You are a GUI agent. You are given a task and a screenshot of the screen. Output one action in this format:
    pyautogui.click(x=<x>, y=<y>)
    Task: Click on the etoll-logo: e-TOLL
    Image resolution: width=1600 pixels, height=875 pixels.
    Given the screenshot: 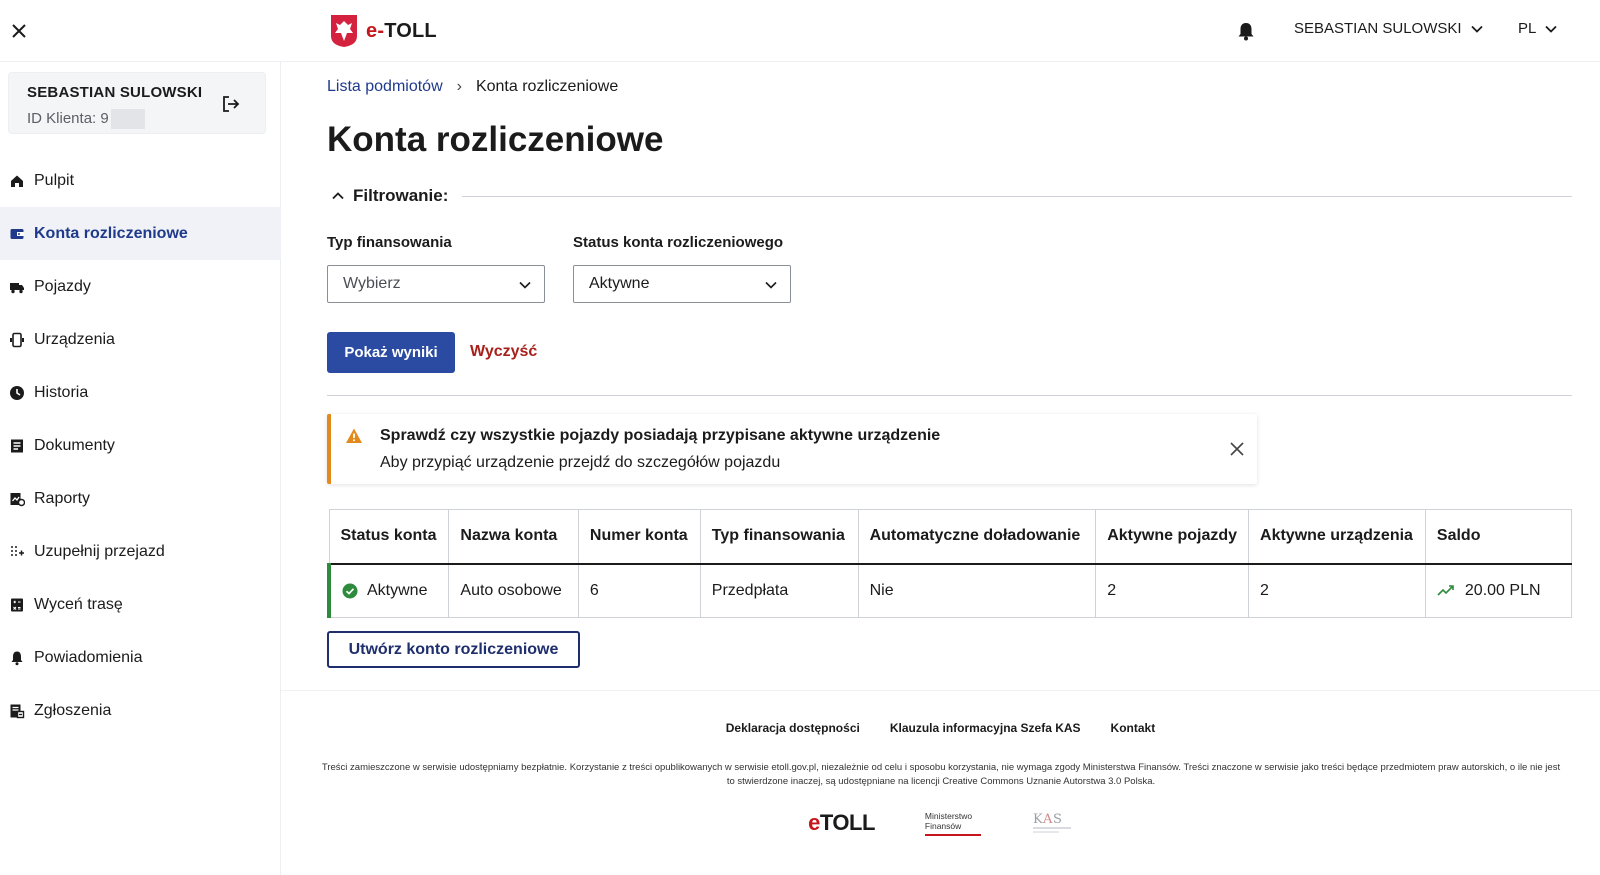 What is the action you would take?
    pyautogui.click(x=383, y=31)
    